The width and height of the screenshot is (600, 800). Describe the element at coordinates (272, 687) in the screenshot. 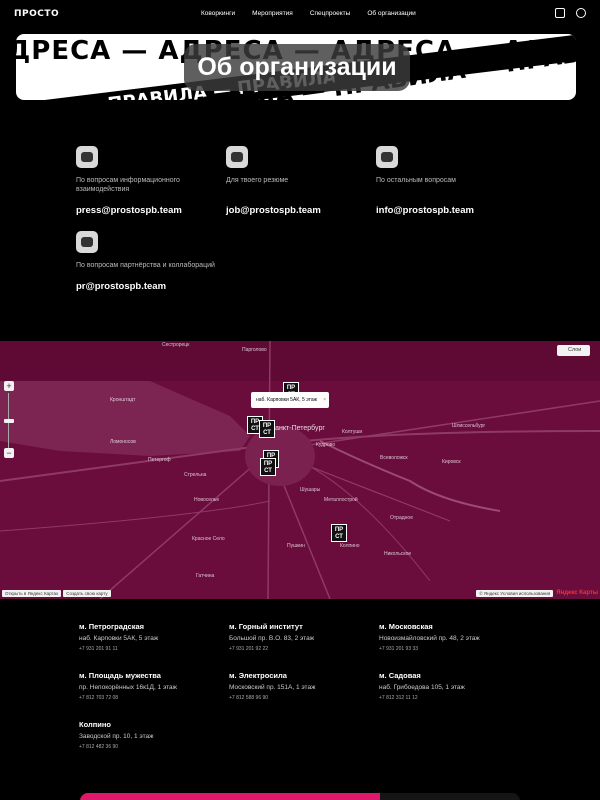

I see `address-street: Московский пр. 151А, 1 этаж` at that location.